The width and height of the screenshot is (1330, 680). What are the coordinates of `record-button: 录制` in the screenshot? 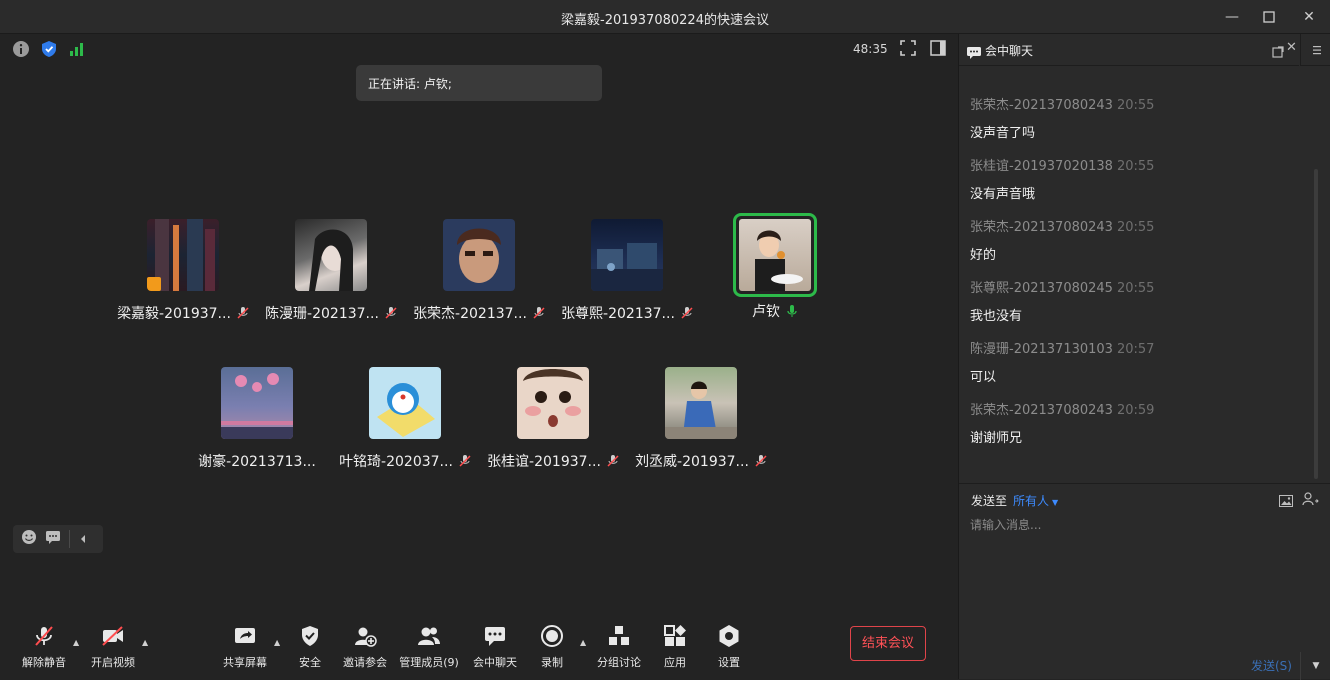 It's located at (552, 647).